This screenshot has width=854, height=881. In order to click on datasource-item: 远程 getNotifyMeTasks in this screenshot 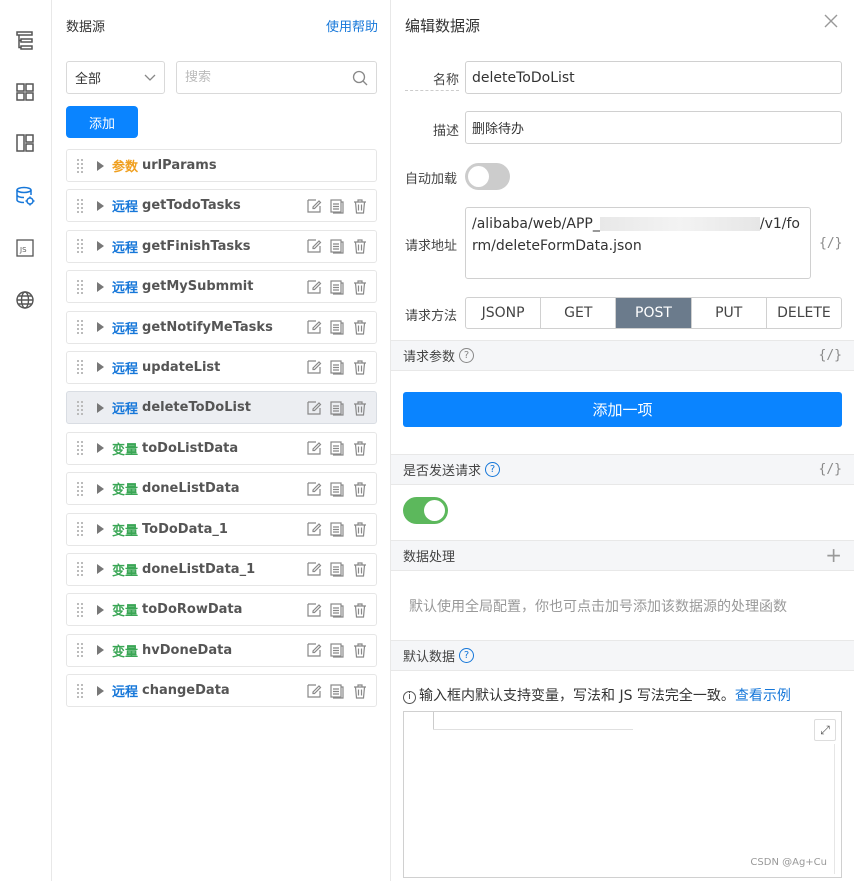, I will do `click(221, 327)`.